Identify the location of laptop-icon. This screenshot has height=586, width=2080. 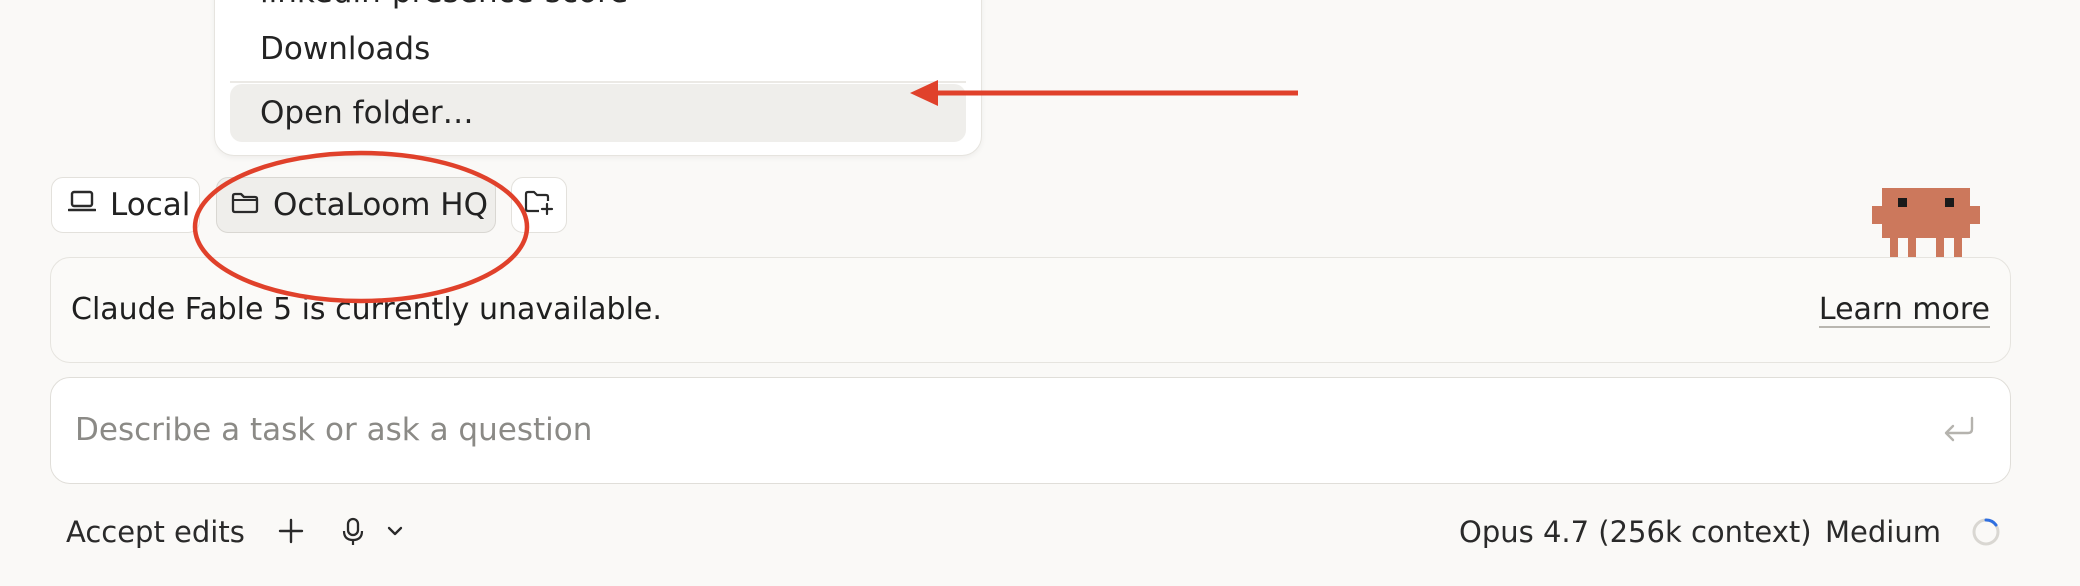
(82, 205).